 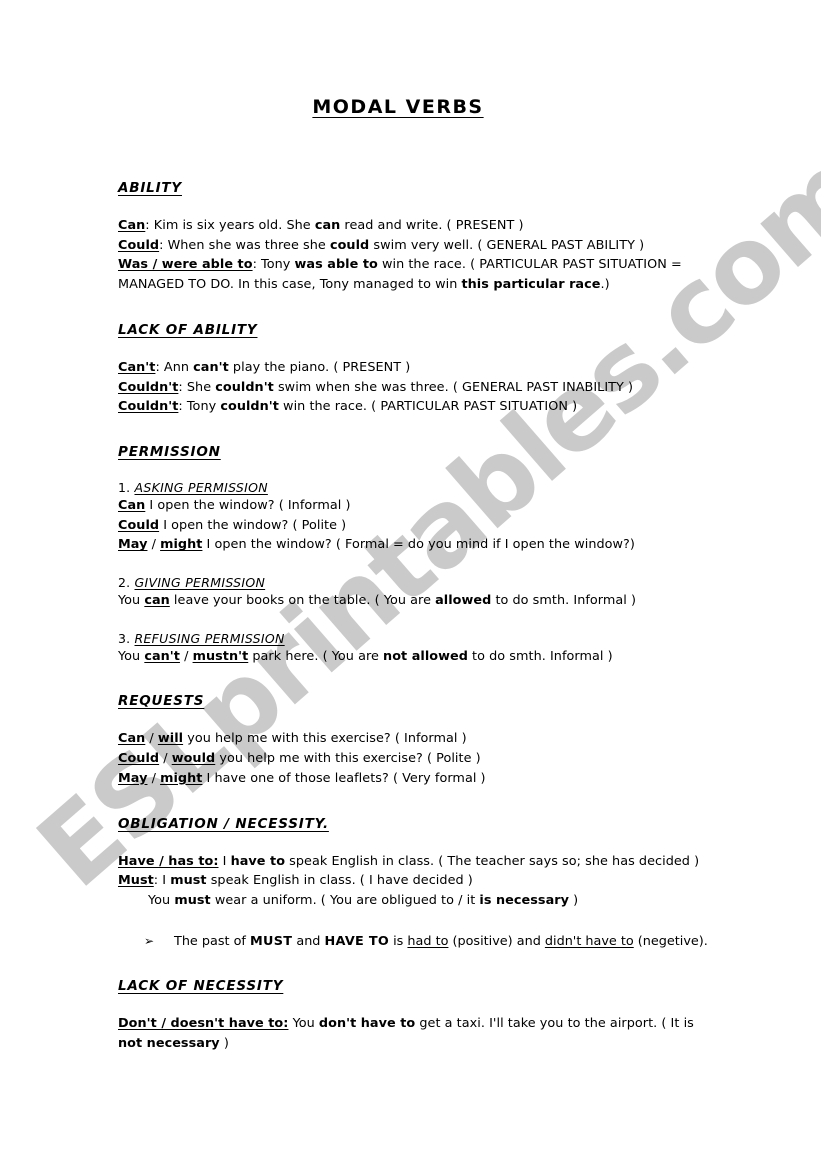 What do you see at coordinates (308, 941) in the screenshot?
I see `bullet-4-run-2: and` at bounding box center [308, 941].